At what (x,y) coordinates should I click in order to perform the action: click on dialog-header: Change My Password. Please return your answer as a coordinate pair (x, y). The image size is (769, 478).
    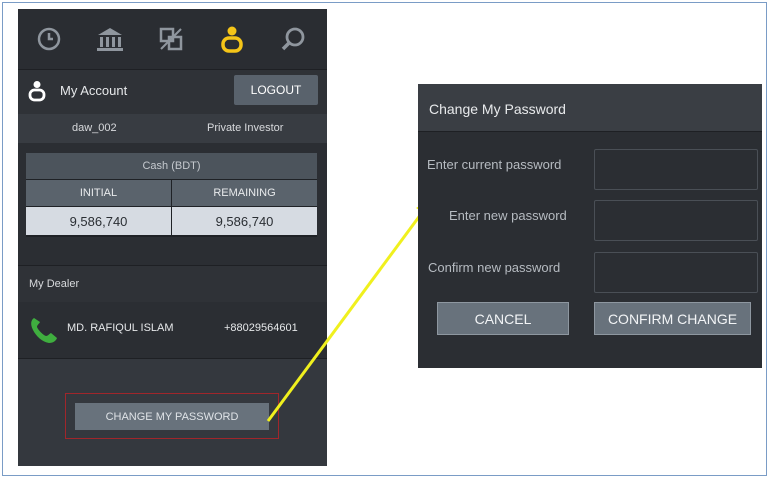
    Looking at the image, I should click on (590, 108).